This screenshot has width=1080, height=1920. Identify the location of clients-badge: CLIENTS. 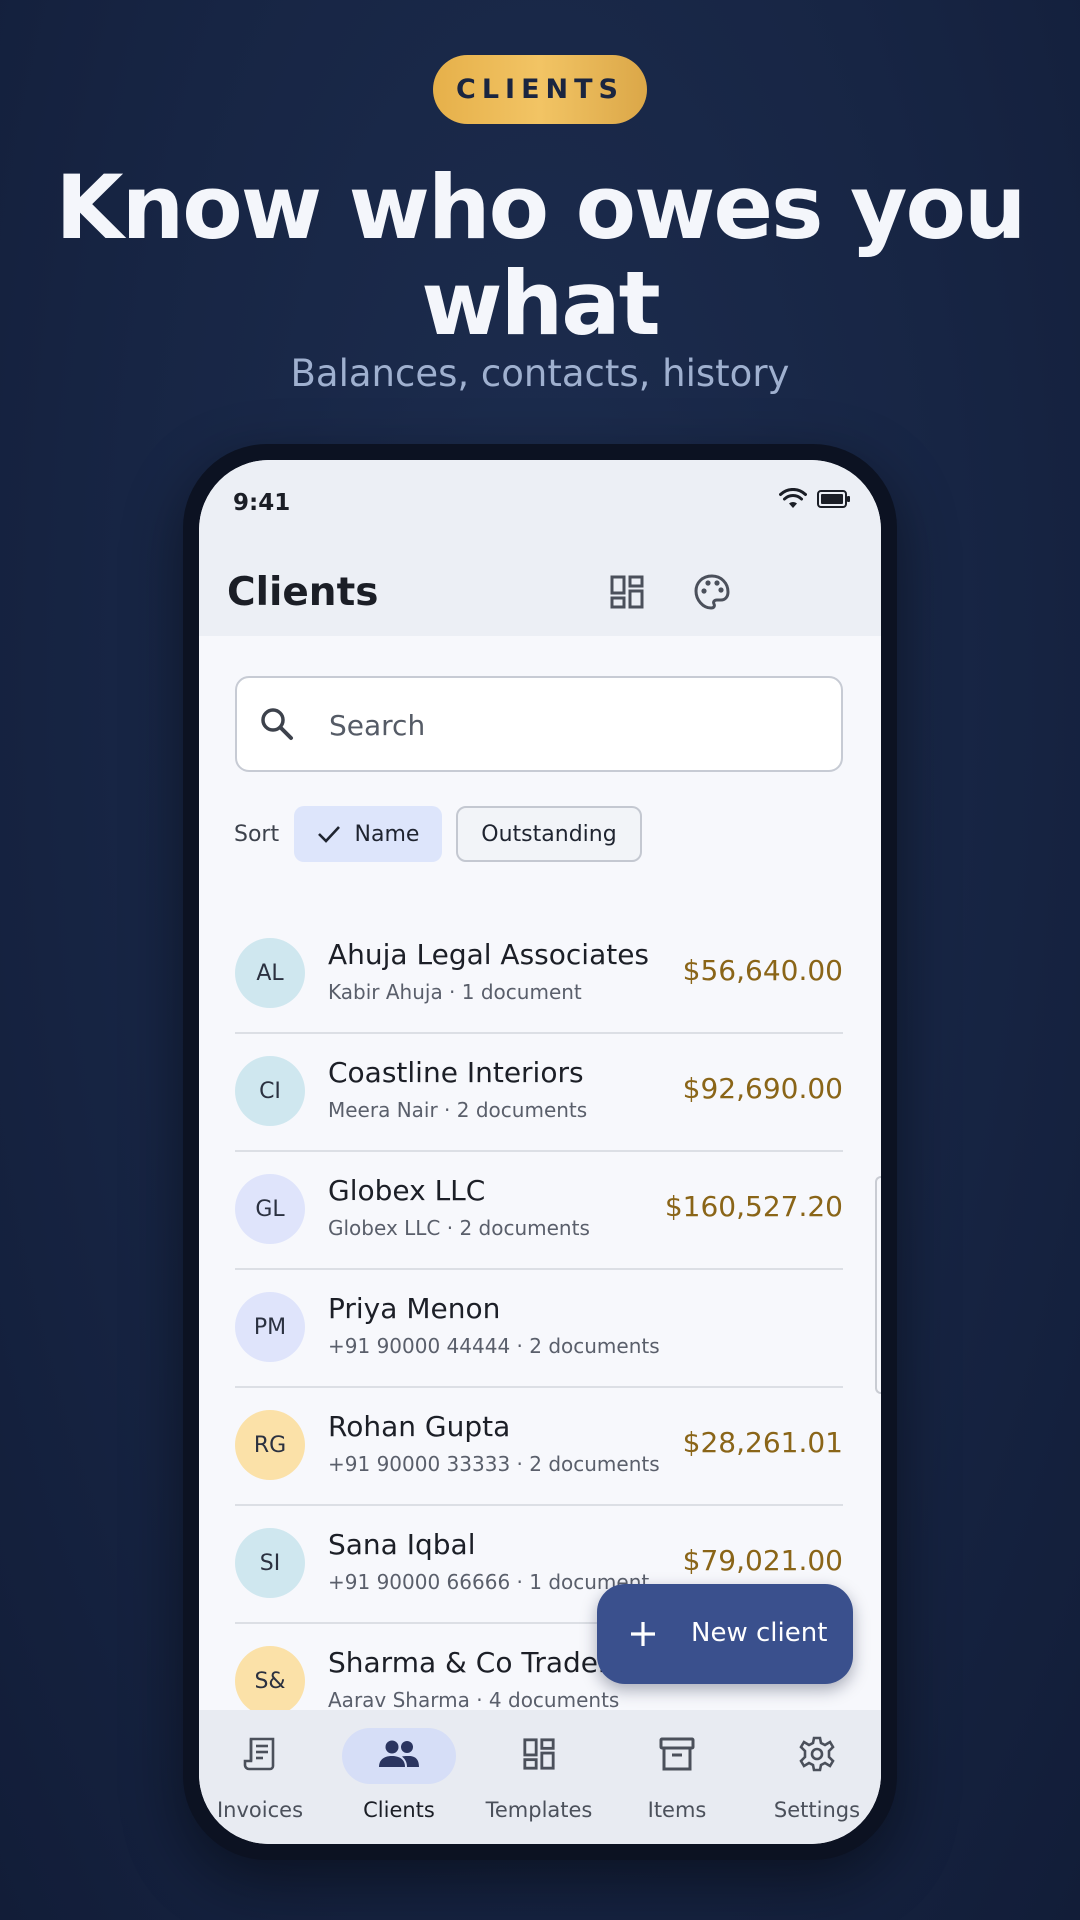
(540, 89).